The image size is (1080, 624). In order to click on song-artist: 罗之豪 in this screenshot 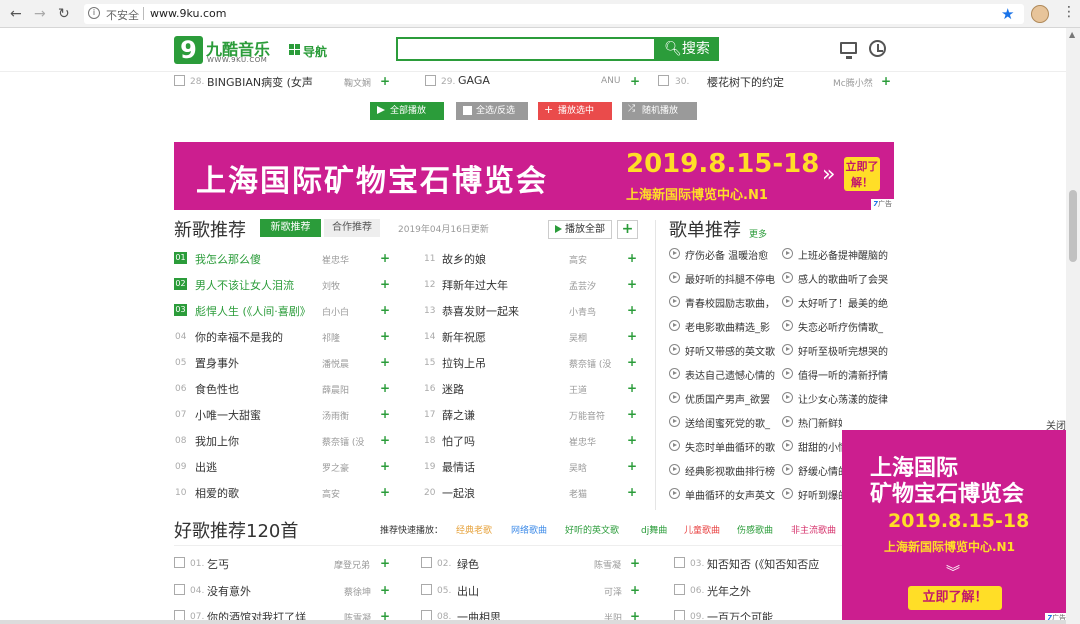, I will do `click(335, 467)`.